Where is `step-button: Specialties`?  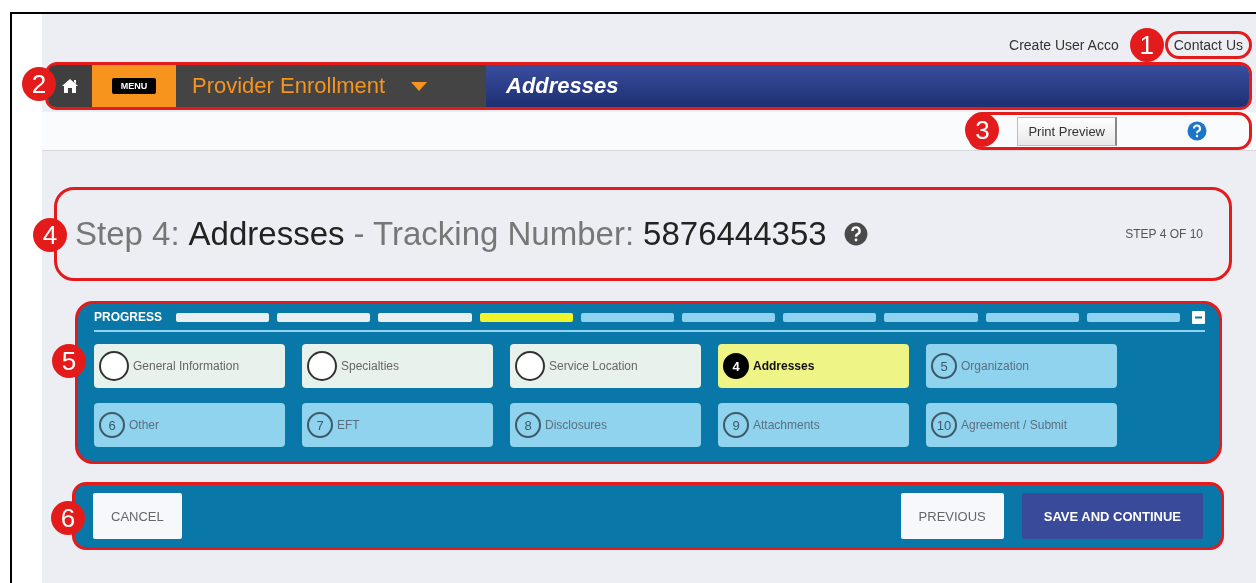 step-button: Specialties is located at coordinates (397, 366).